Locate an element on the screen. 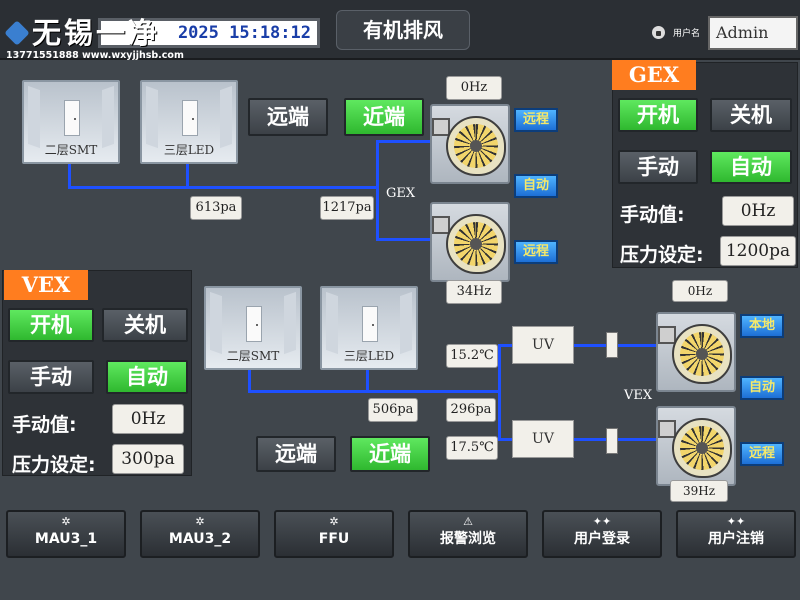 The image size is (800, 600). warning-icon: ⚠ is located at coordinates (468, 521).